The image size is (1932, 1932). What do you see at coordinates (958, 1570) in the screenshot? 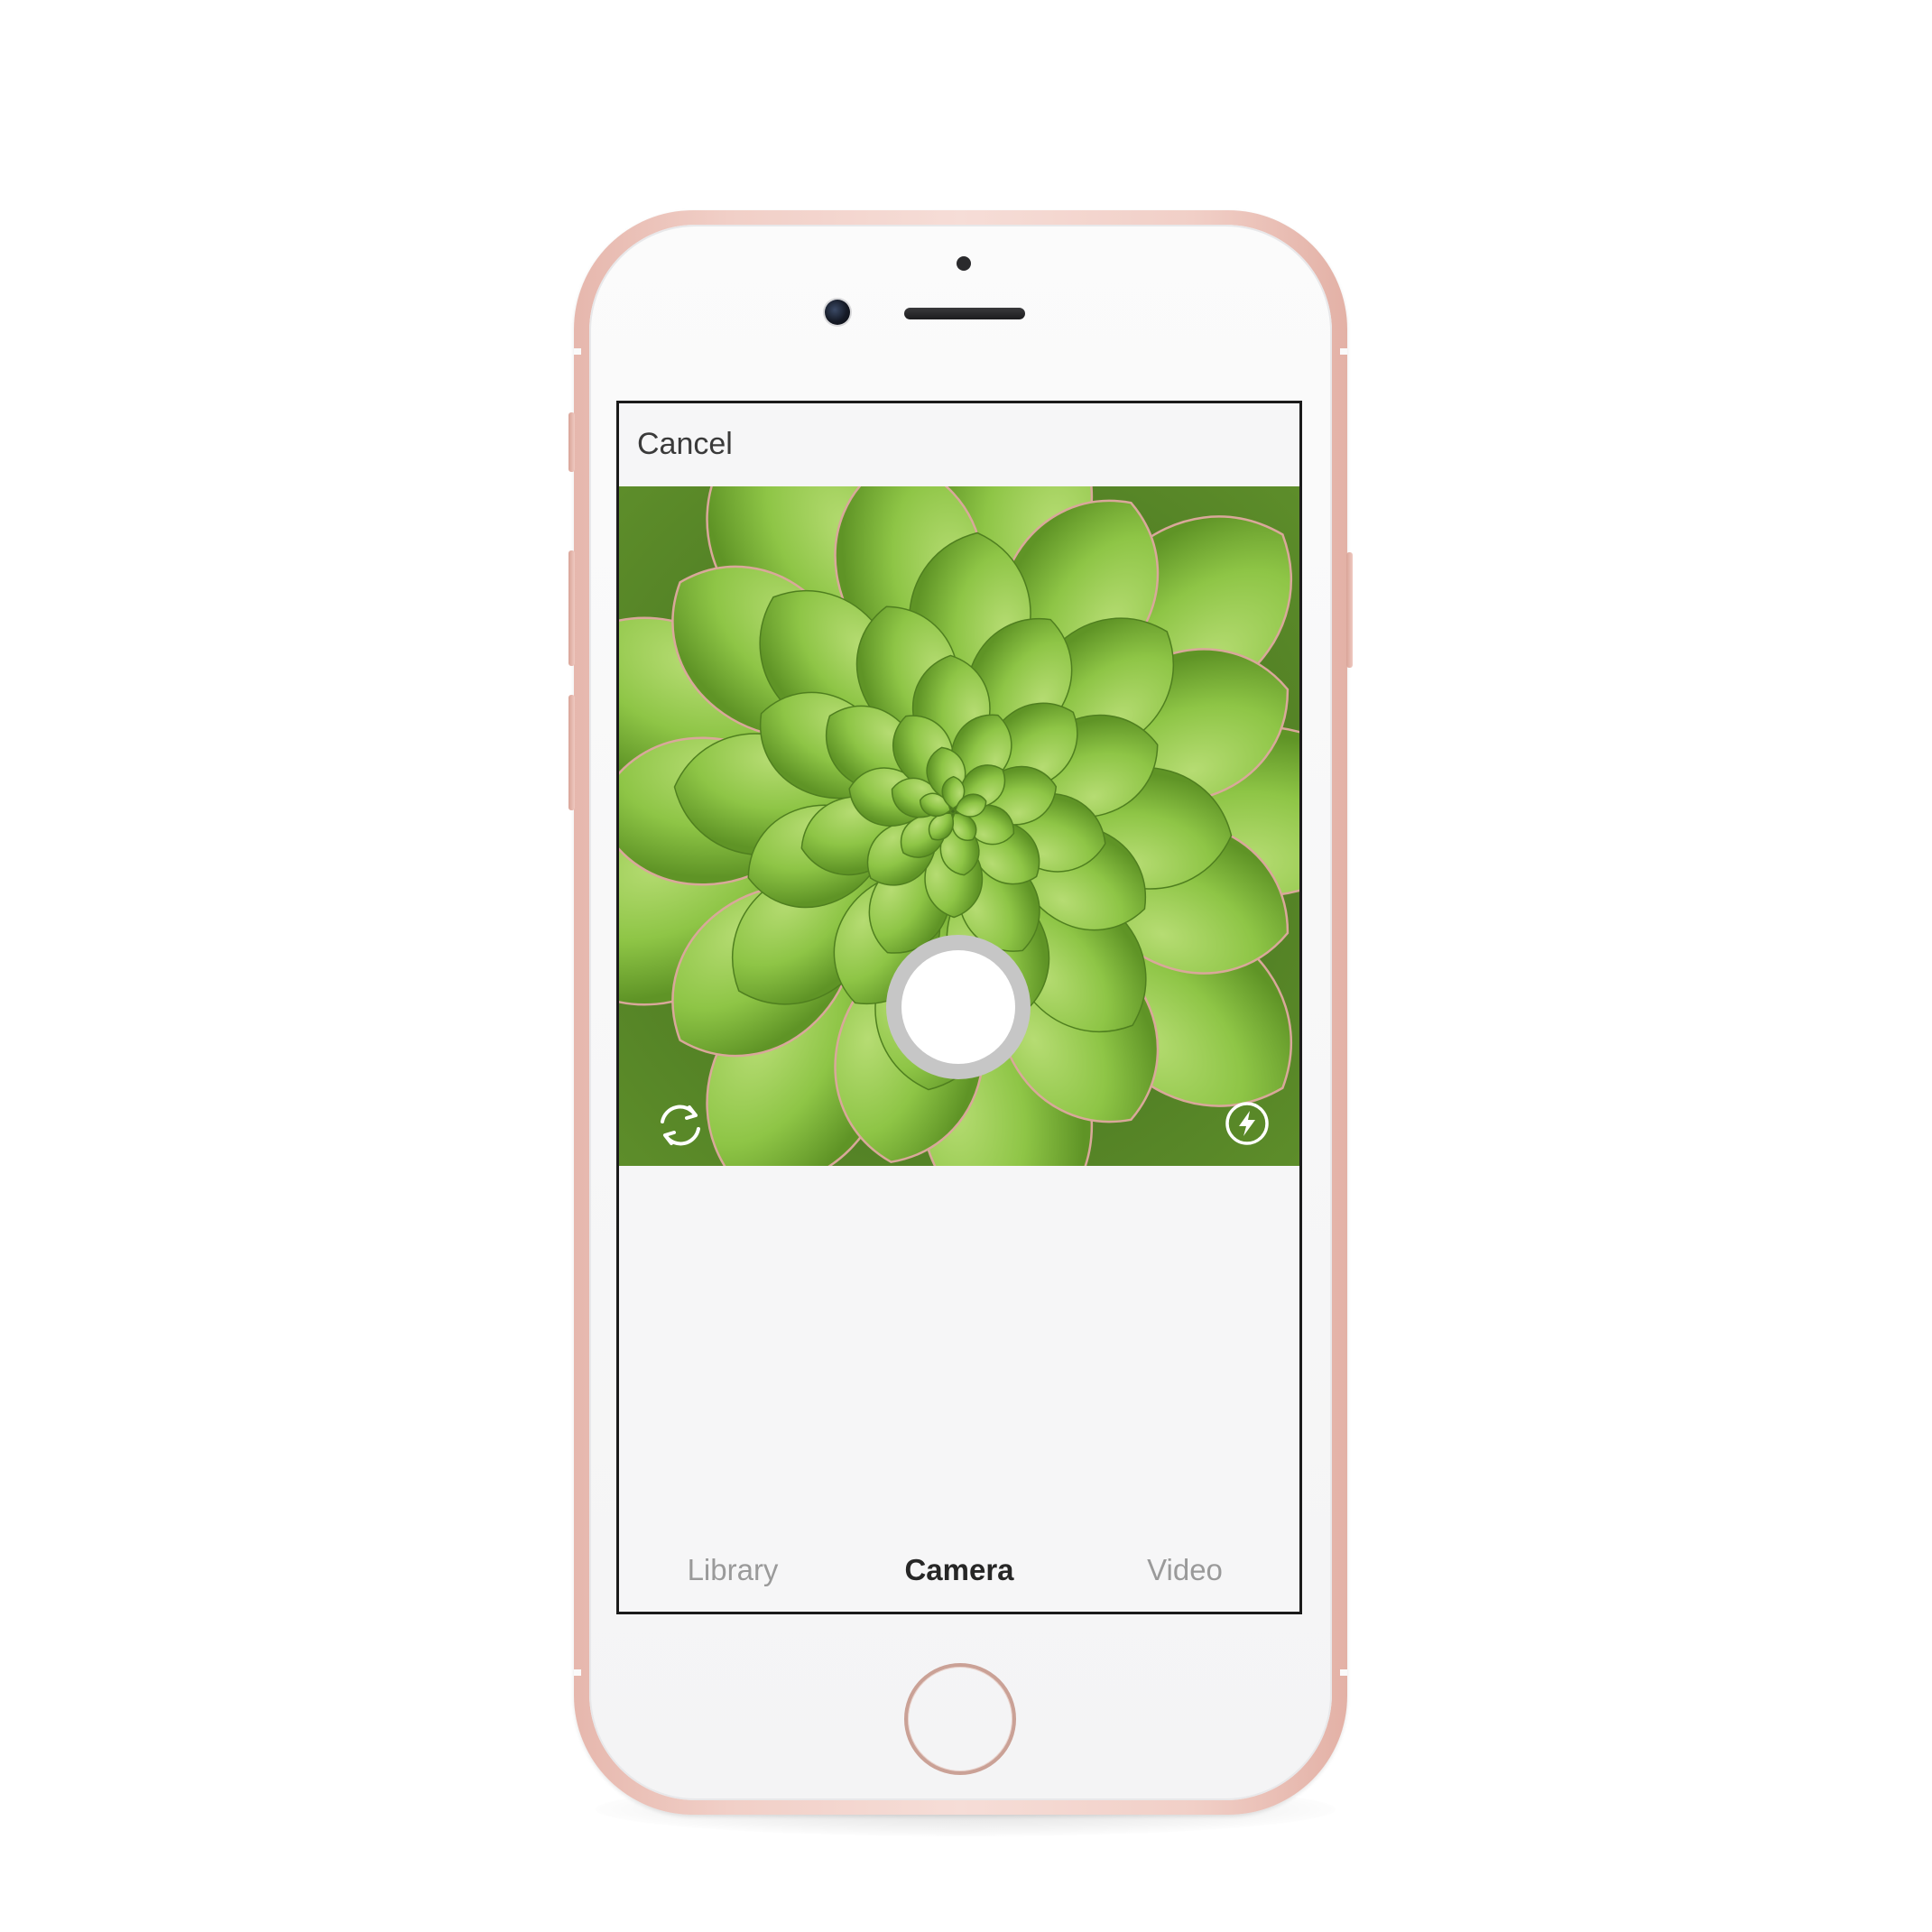
I see `tab-camera: Camera` at bounding box center [958, 1570].